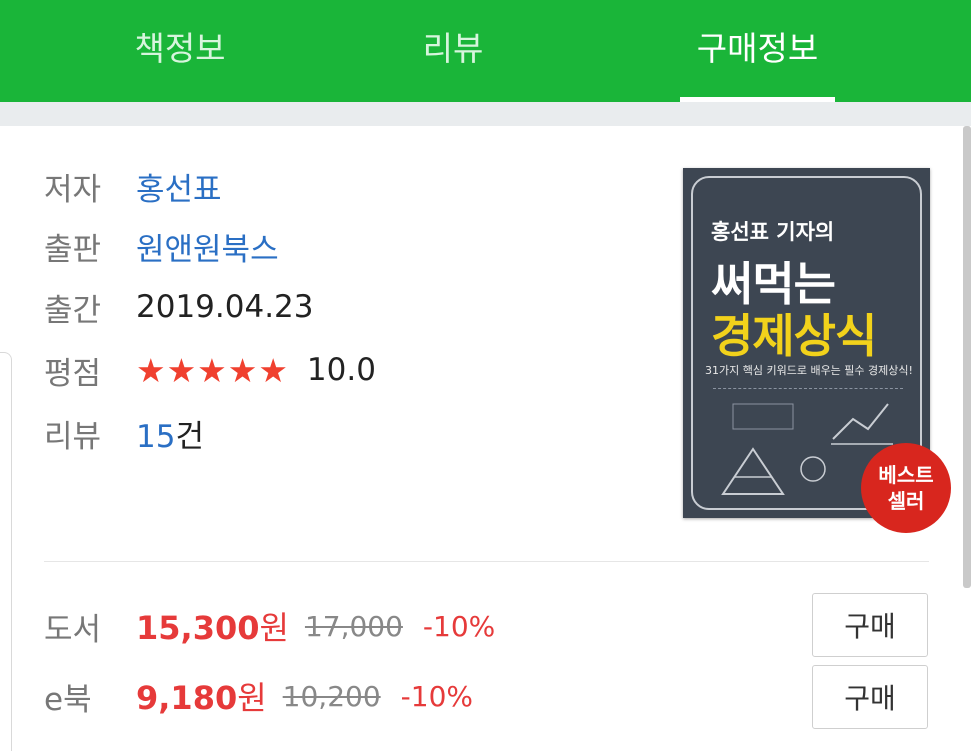  I want to click on author-label: 저자, so click(73, 189).